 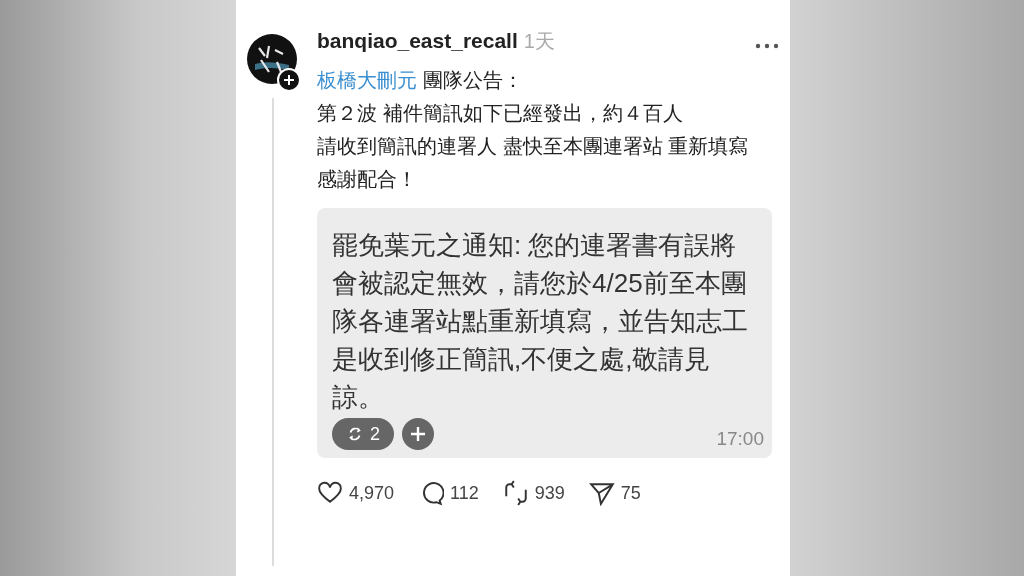 I want to click on paper-plane-icon, so click(x=601, y=493).